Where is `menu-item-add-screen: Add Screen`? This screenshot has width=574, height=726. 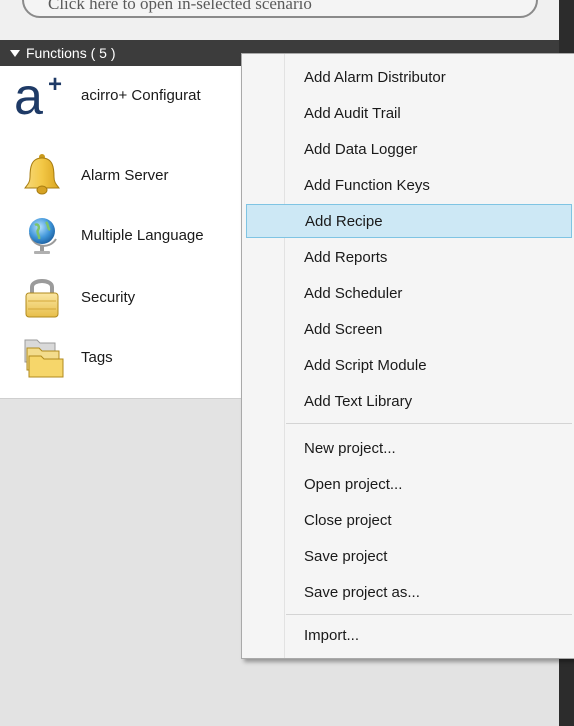 menu-item-add-screen: Add Screen is located at coordinates (409, 329).